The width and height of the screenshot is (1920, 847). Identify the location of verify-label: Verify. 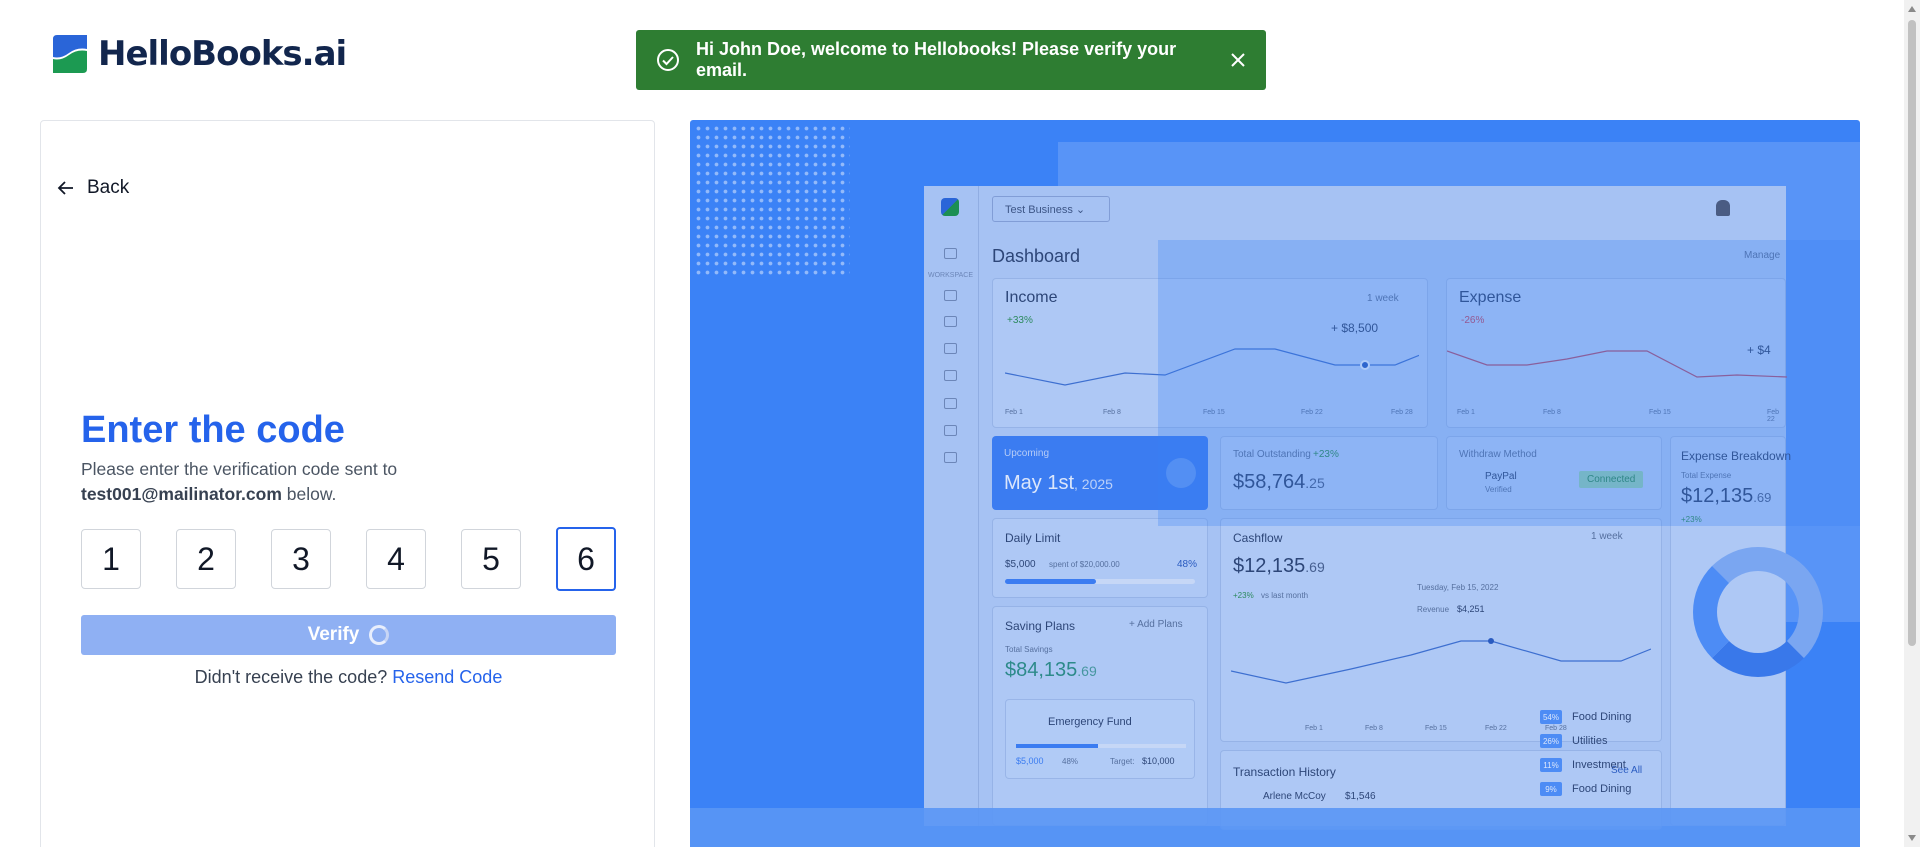
(333, 634).